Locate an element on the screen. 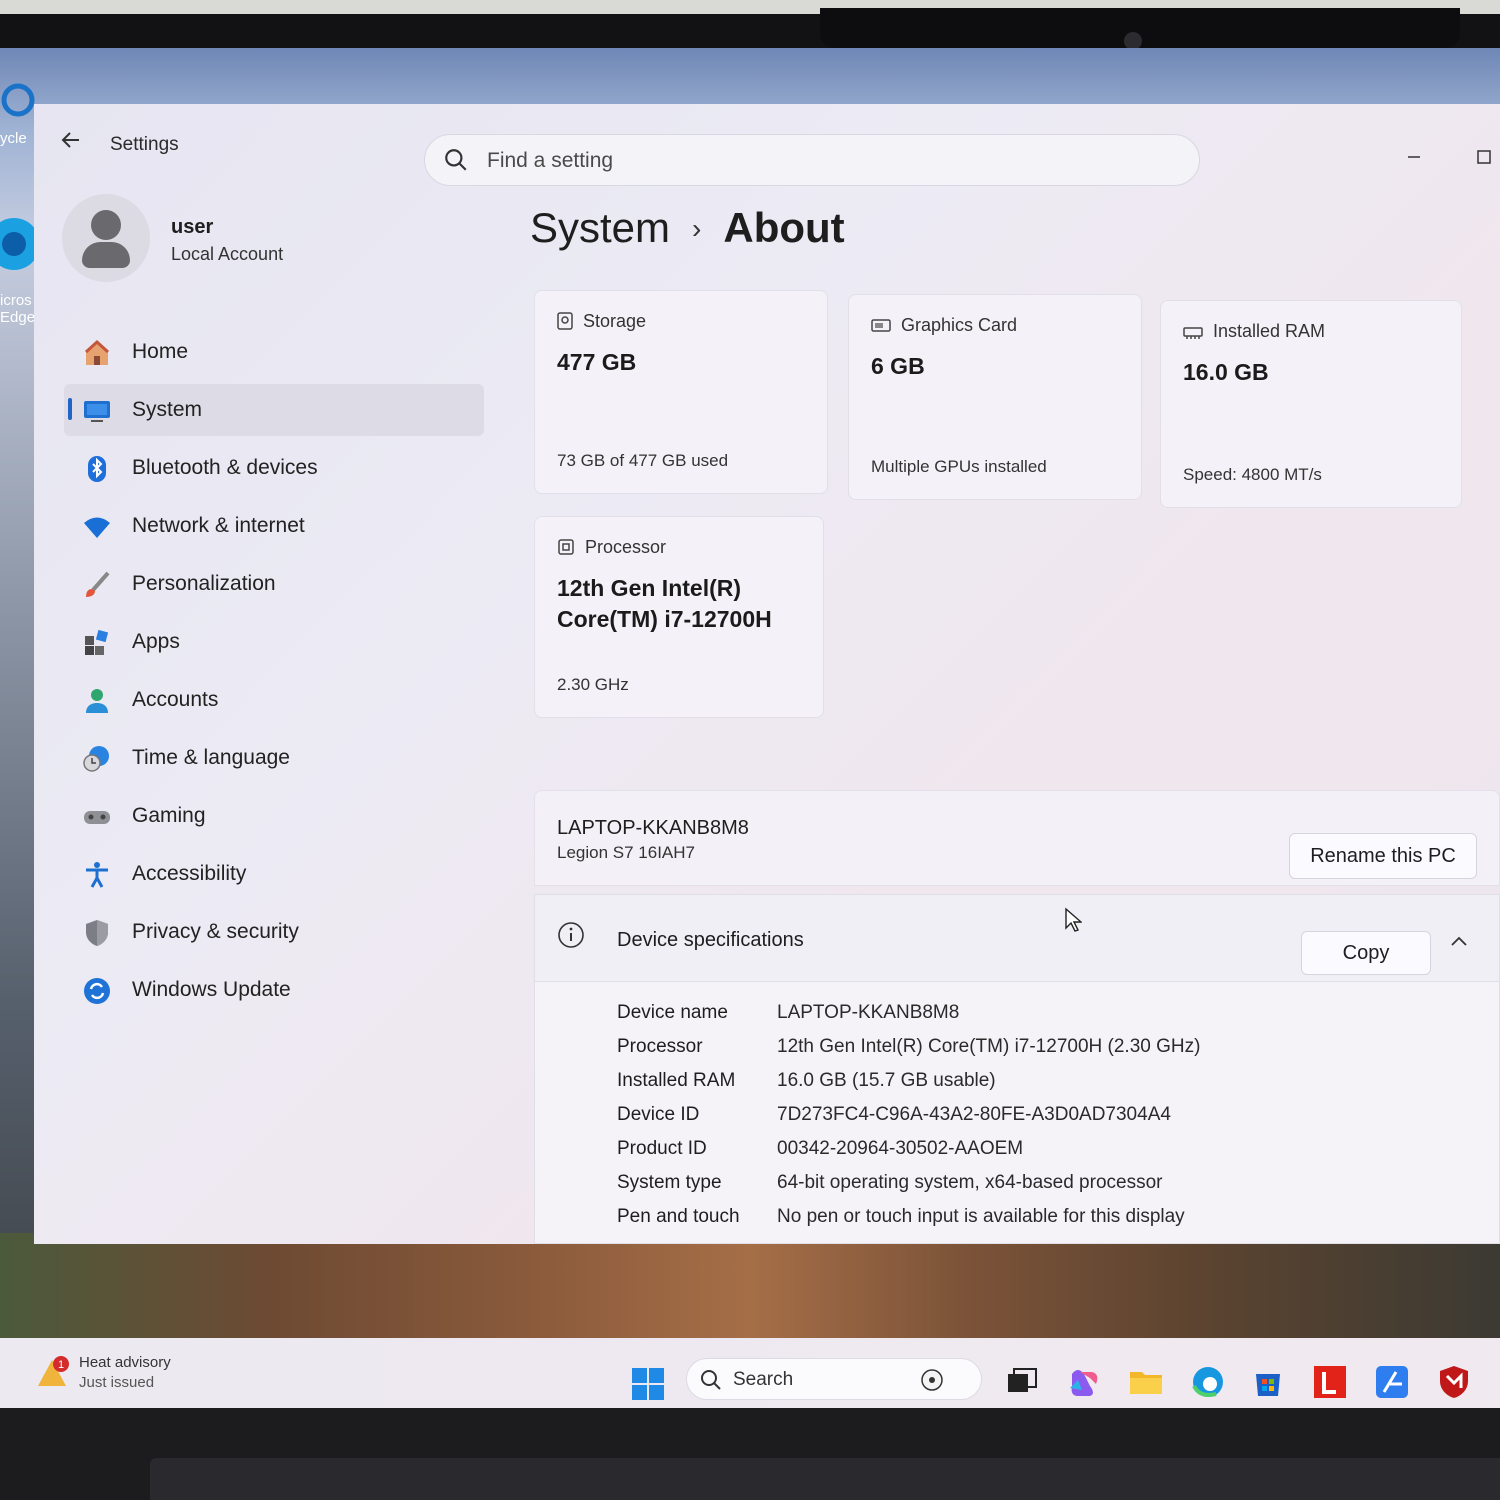 The image size is (1500, 1500). spec-key: Processor is located at coordinates (660, 1046).